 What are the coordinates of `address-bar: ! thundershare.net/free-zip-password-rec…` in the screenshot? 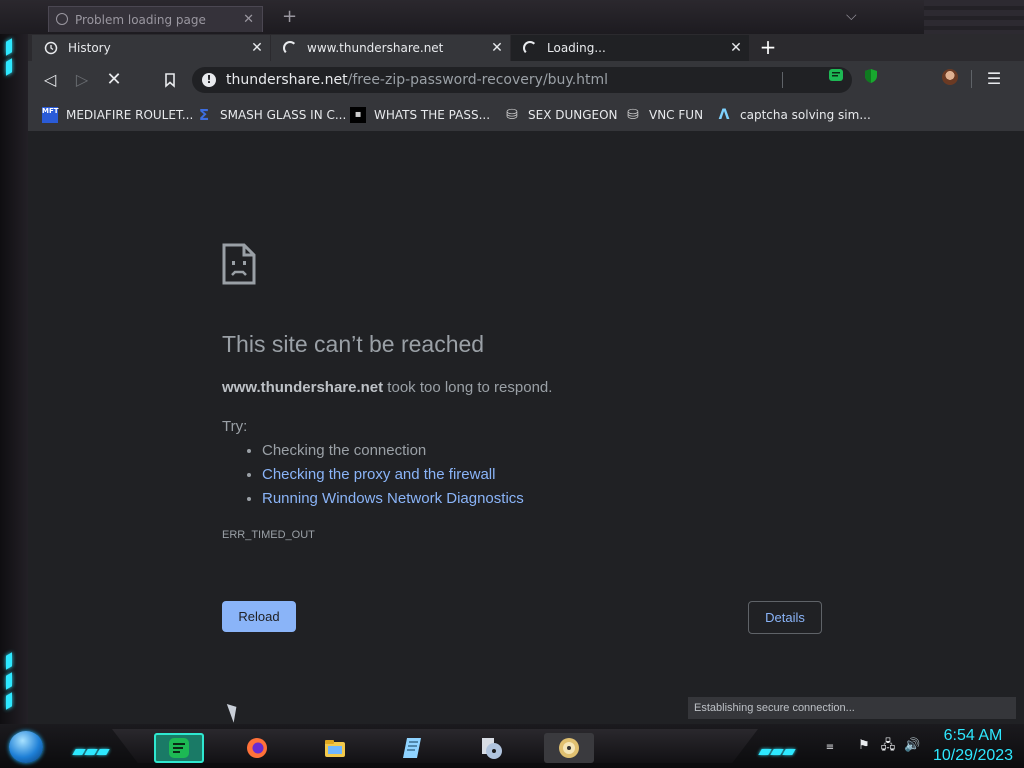 It's located at (522, 80).